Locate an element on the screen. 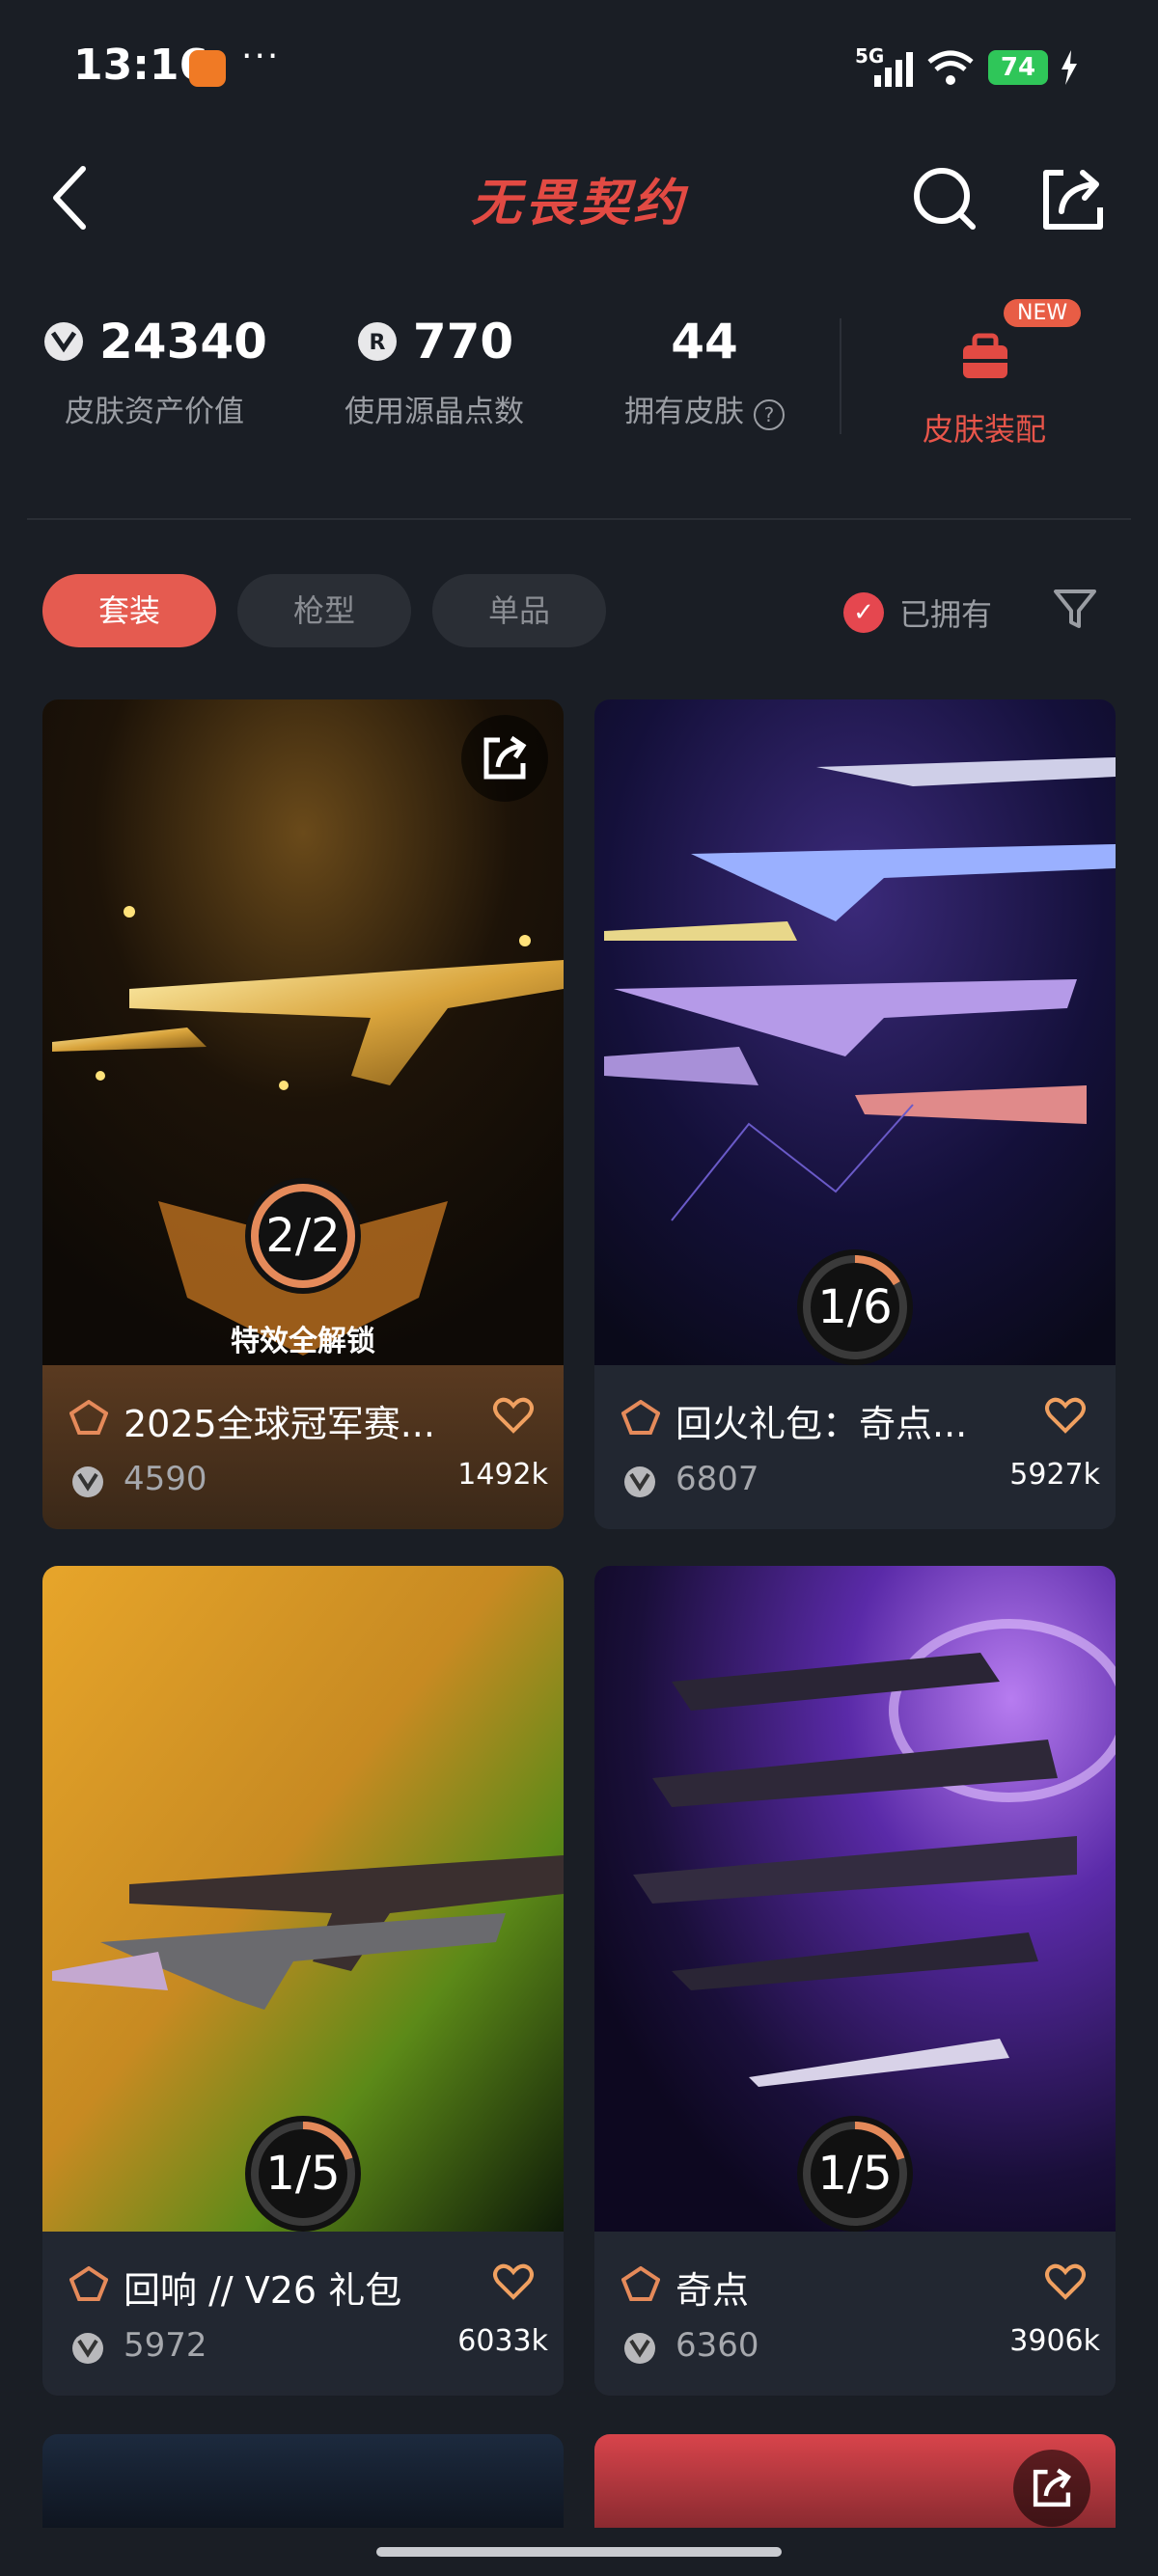 The image size is (1158, 2576). collection-progress: 2/2 is located at coordinates (303, 1236).